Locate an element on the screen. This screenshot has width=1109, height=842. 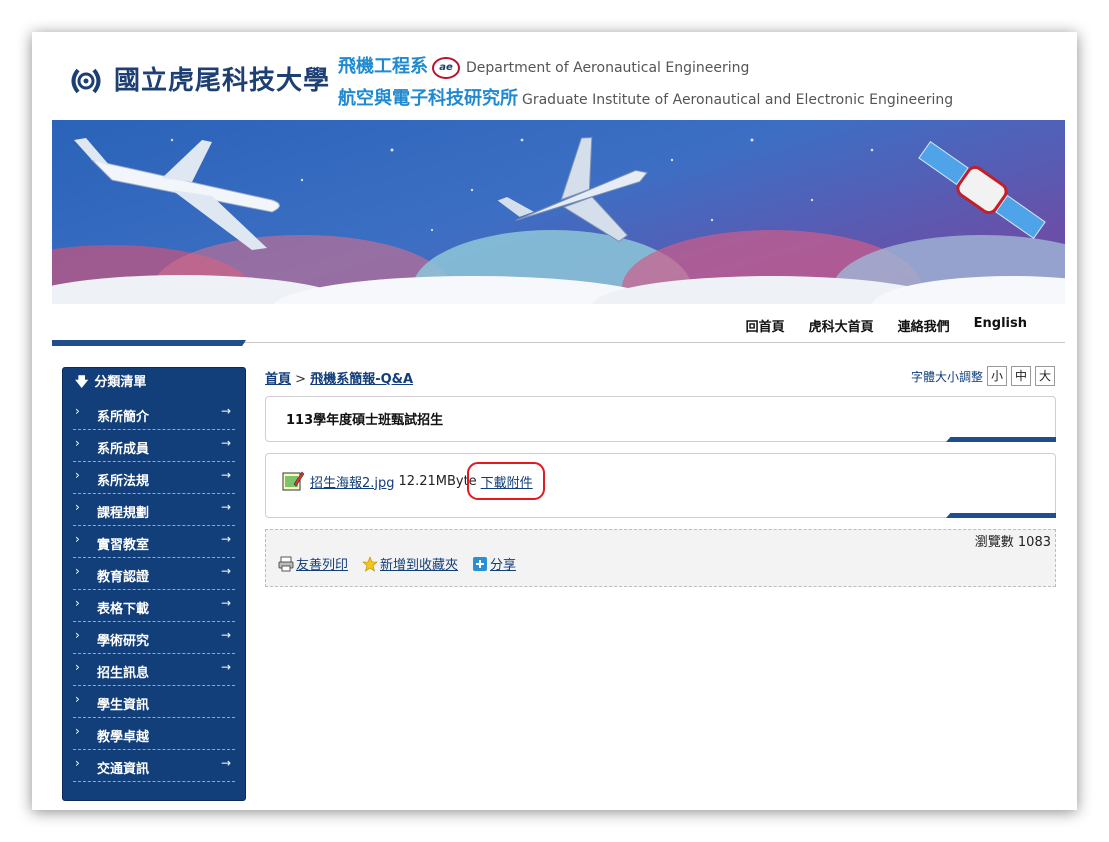
article-title-box: 113學年度碩士班甄試招生 is located at coordinates (660, 419).